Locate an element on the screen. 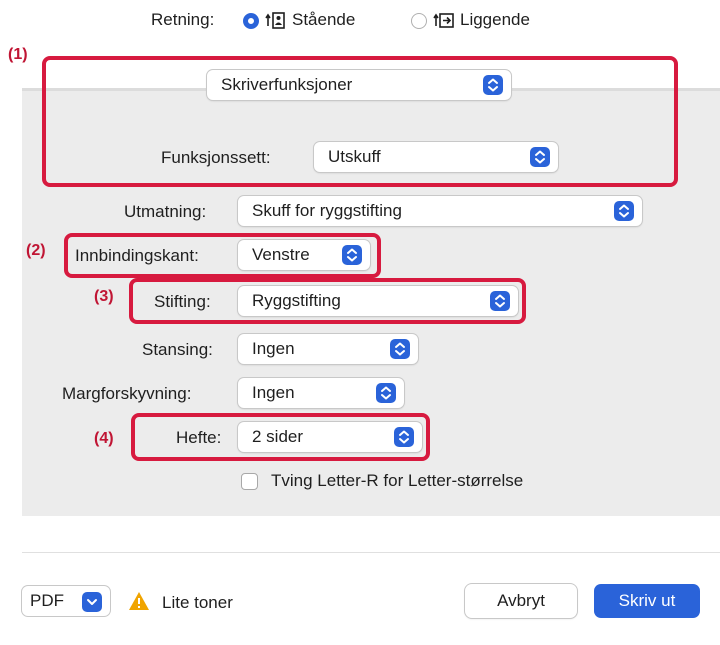  orientation-label: Retning: is located at coordinates (183, 19).